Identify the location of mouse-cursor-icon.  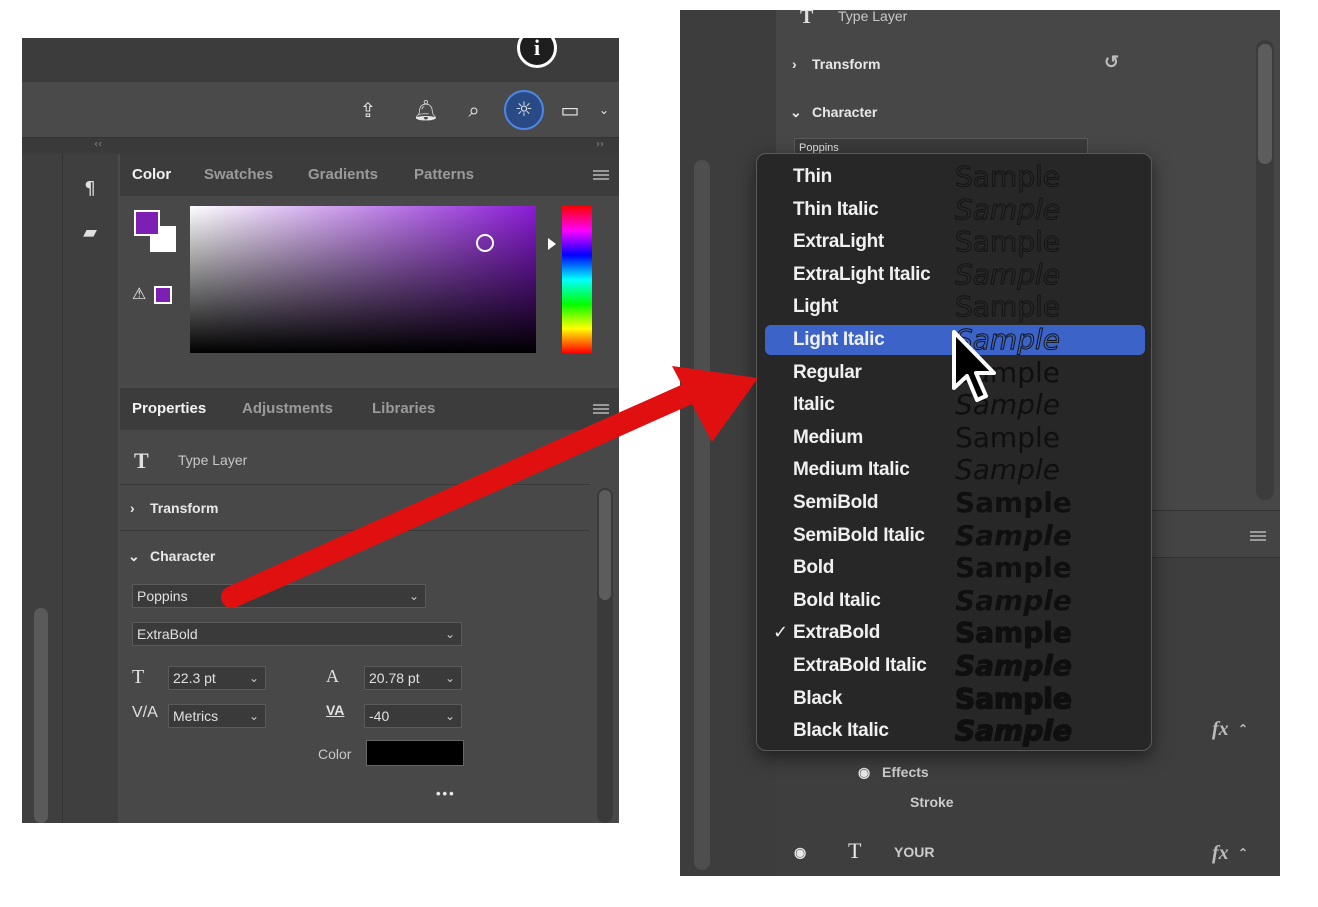
(974, 366).